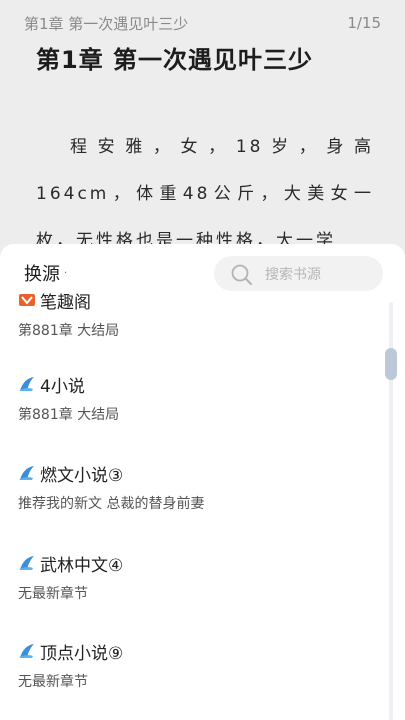  Describe the element at coordinates (27, 300) in the screenshot. I see `biquge-logo-icon` at that location.